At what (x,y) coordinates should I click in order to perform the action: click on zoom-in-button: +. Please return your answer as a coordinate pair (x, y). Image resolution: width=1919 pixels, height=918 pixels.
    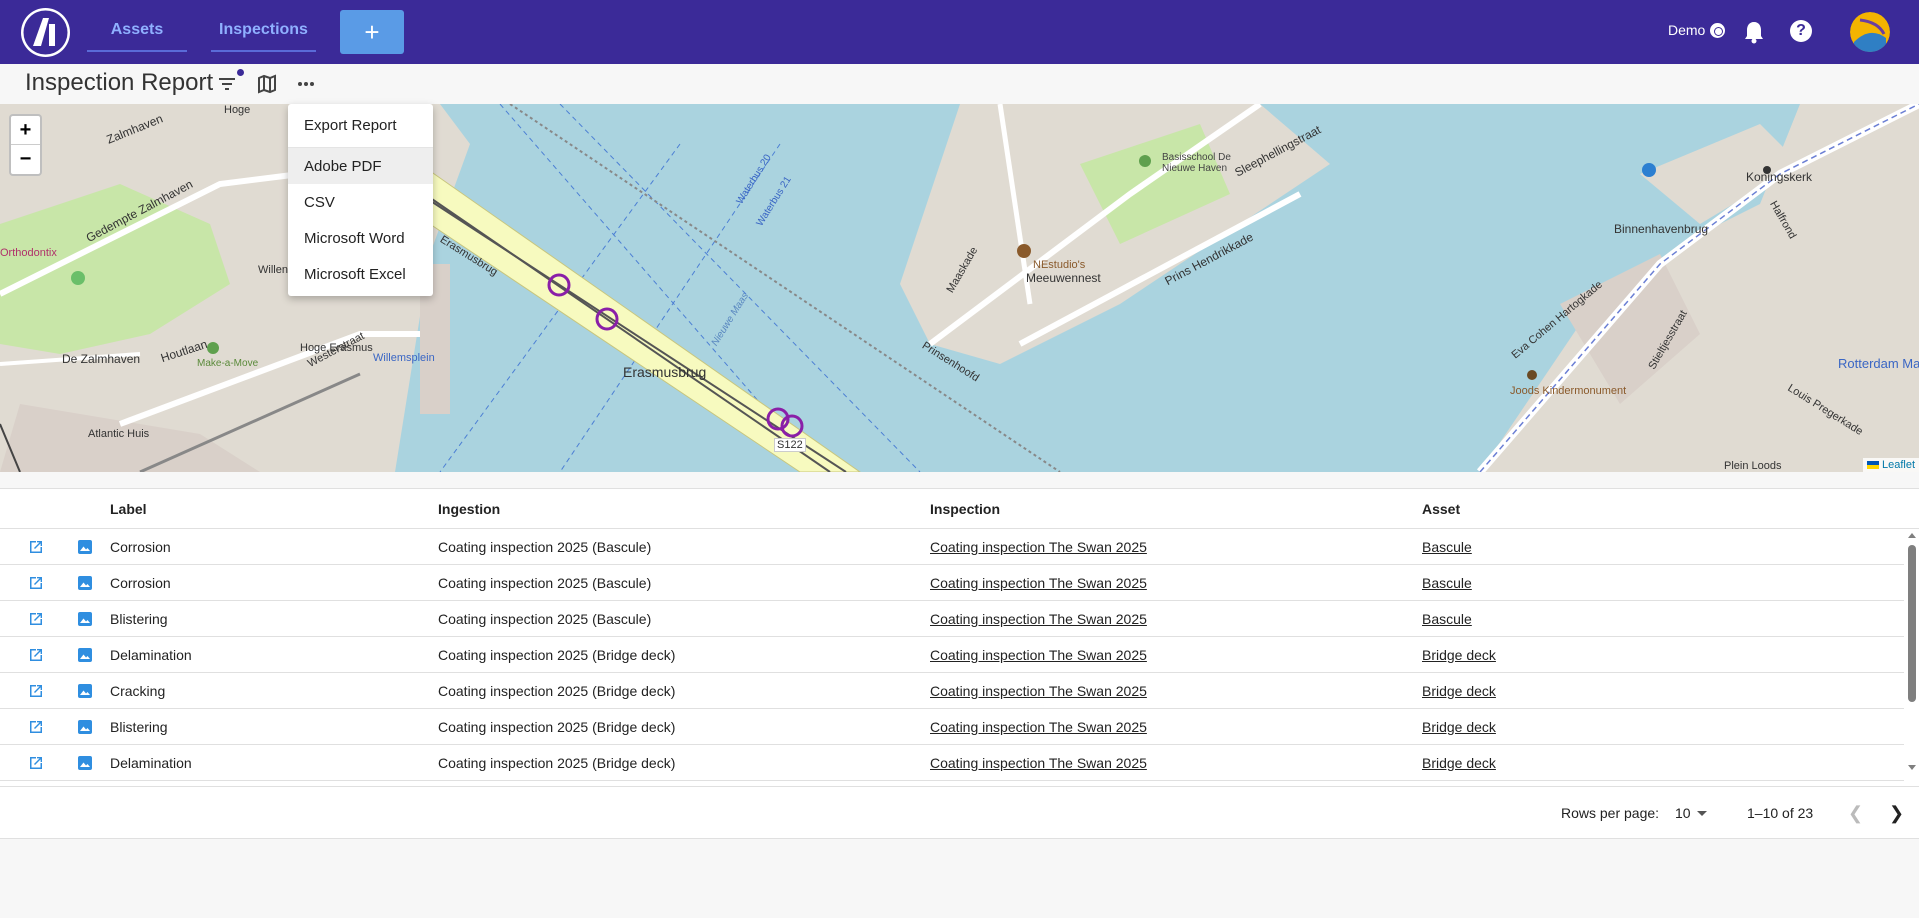
    Looking at the image, I should click on (25, 130).